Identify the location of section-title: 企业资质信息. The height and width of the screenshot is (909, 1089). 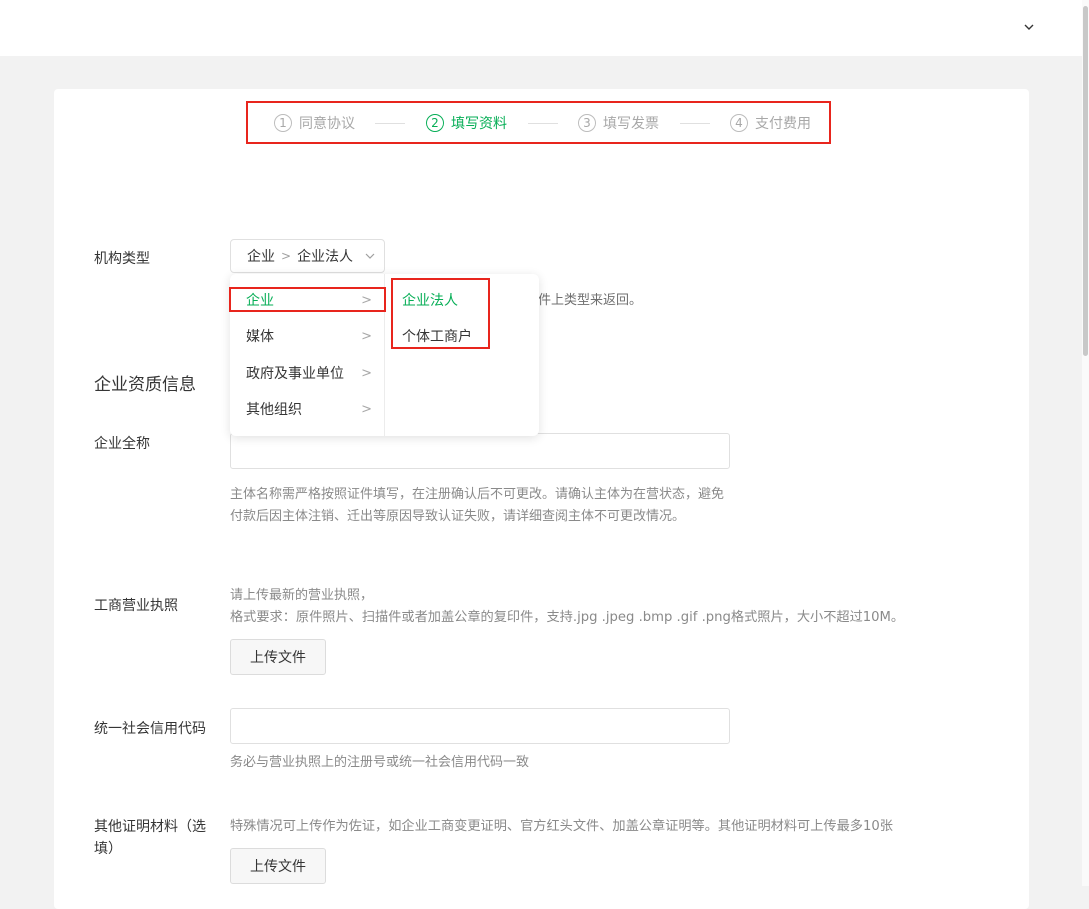
(145, 385).